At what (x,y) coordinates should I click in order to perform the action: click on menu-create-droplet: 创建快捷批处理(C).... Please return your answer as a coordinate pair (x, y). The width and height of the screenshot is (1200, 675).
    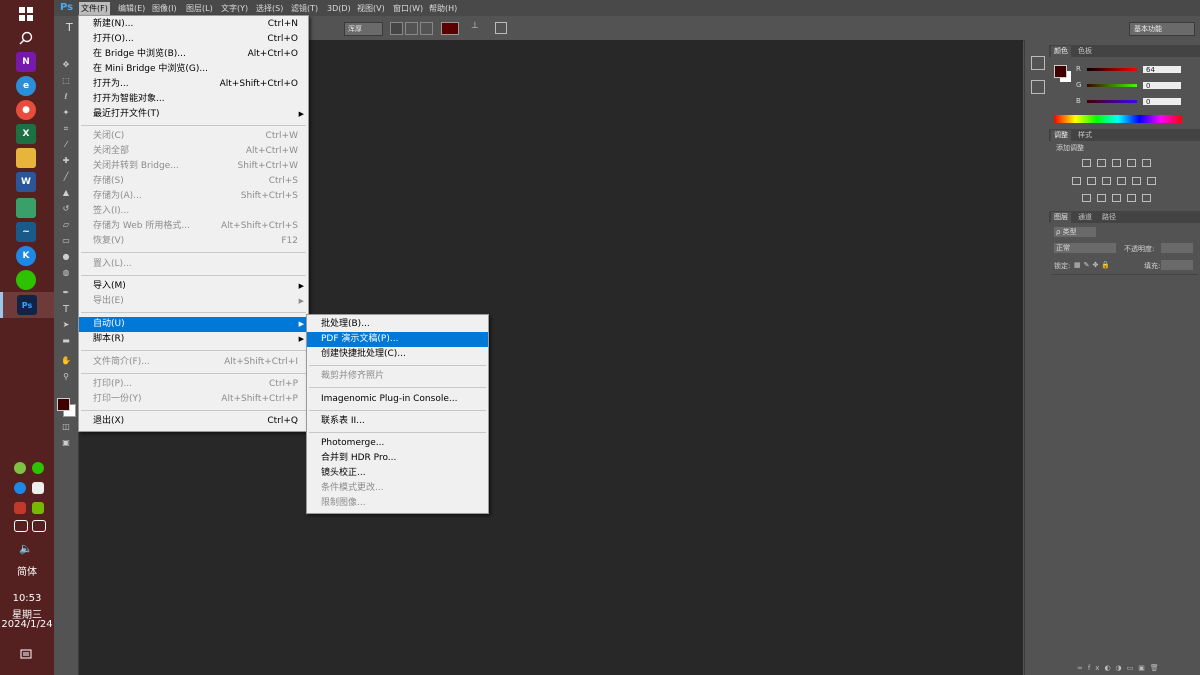
    Looking at the image, I should click on (397, 354).